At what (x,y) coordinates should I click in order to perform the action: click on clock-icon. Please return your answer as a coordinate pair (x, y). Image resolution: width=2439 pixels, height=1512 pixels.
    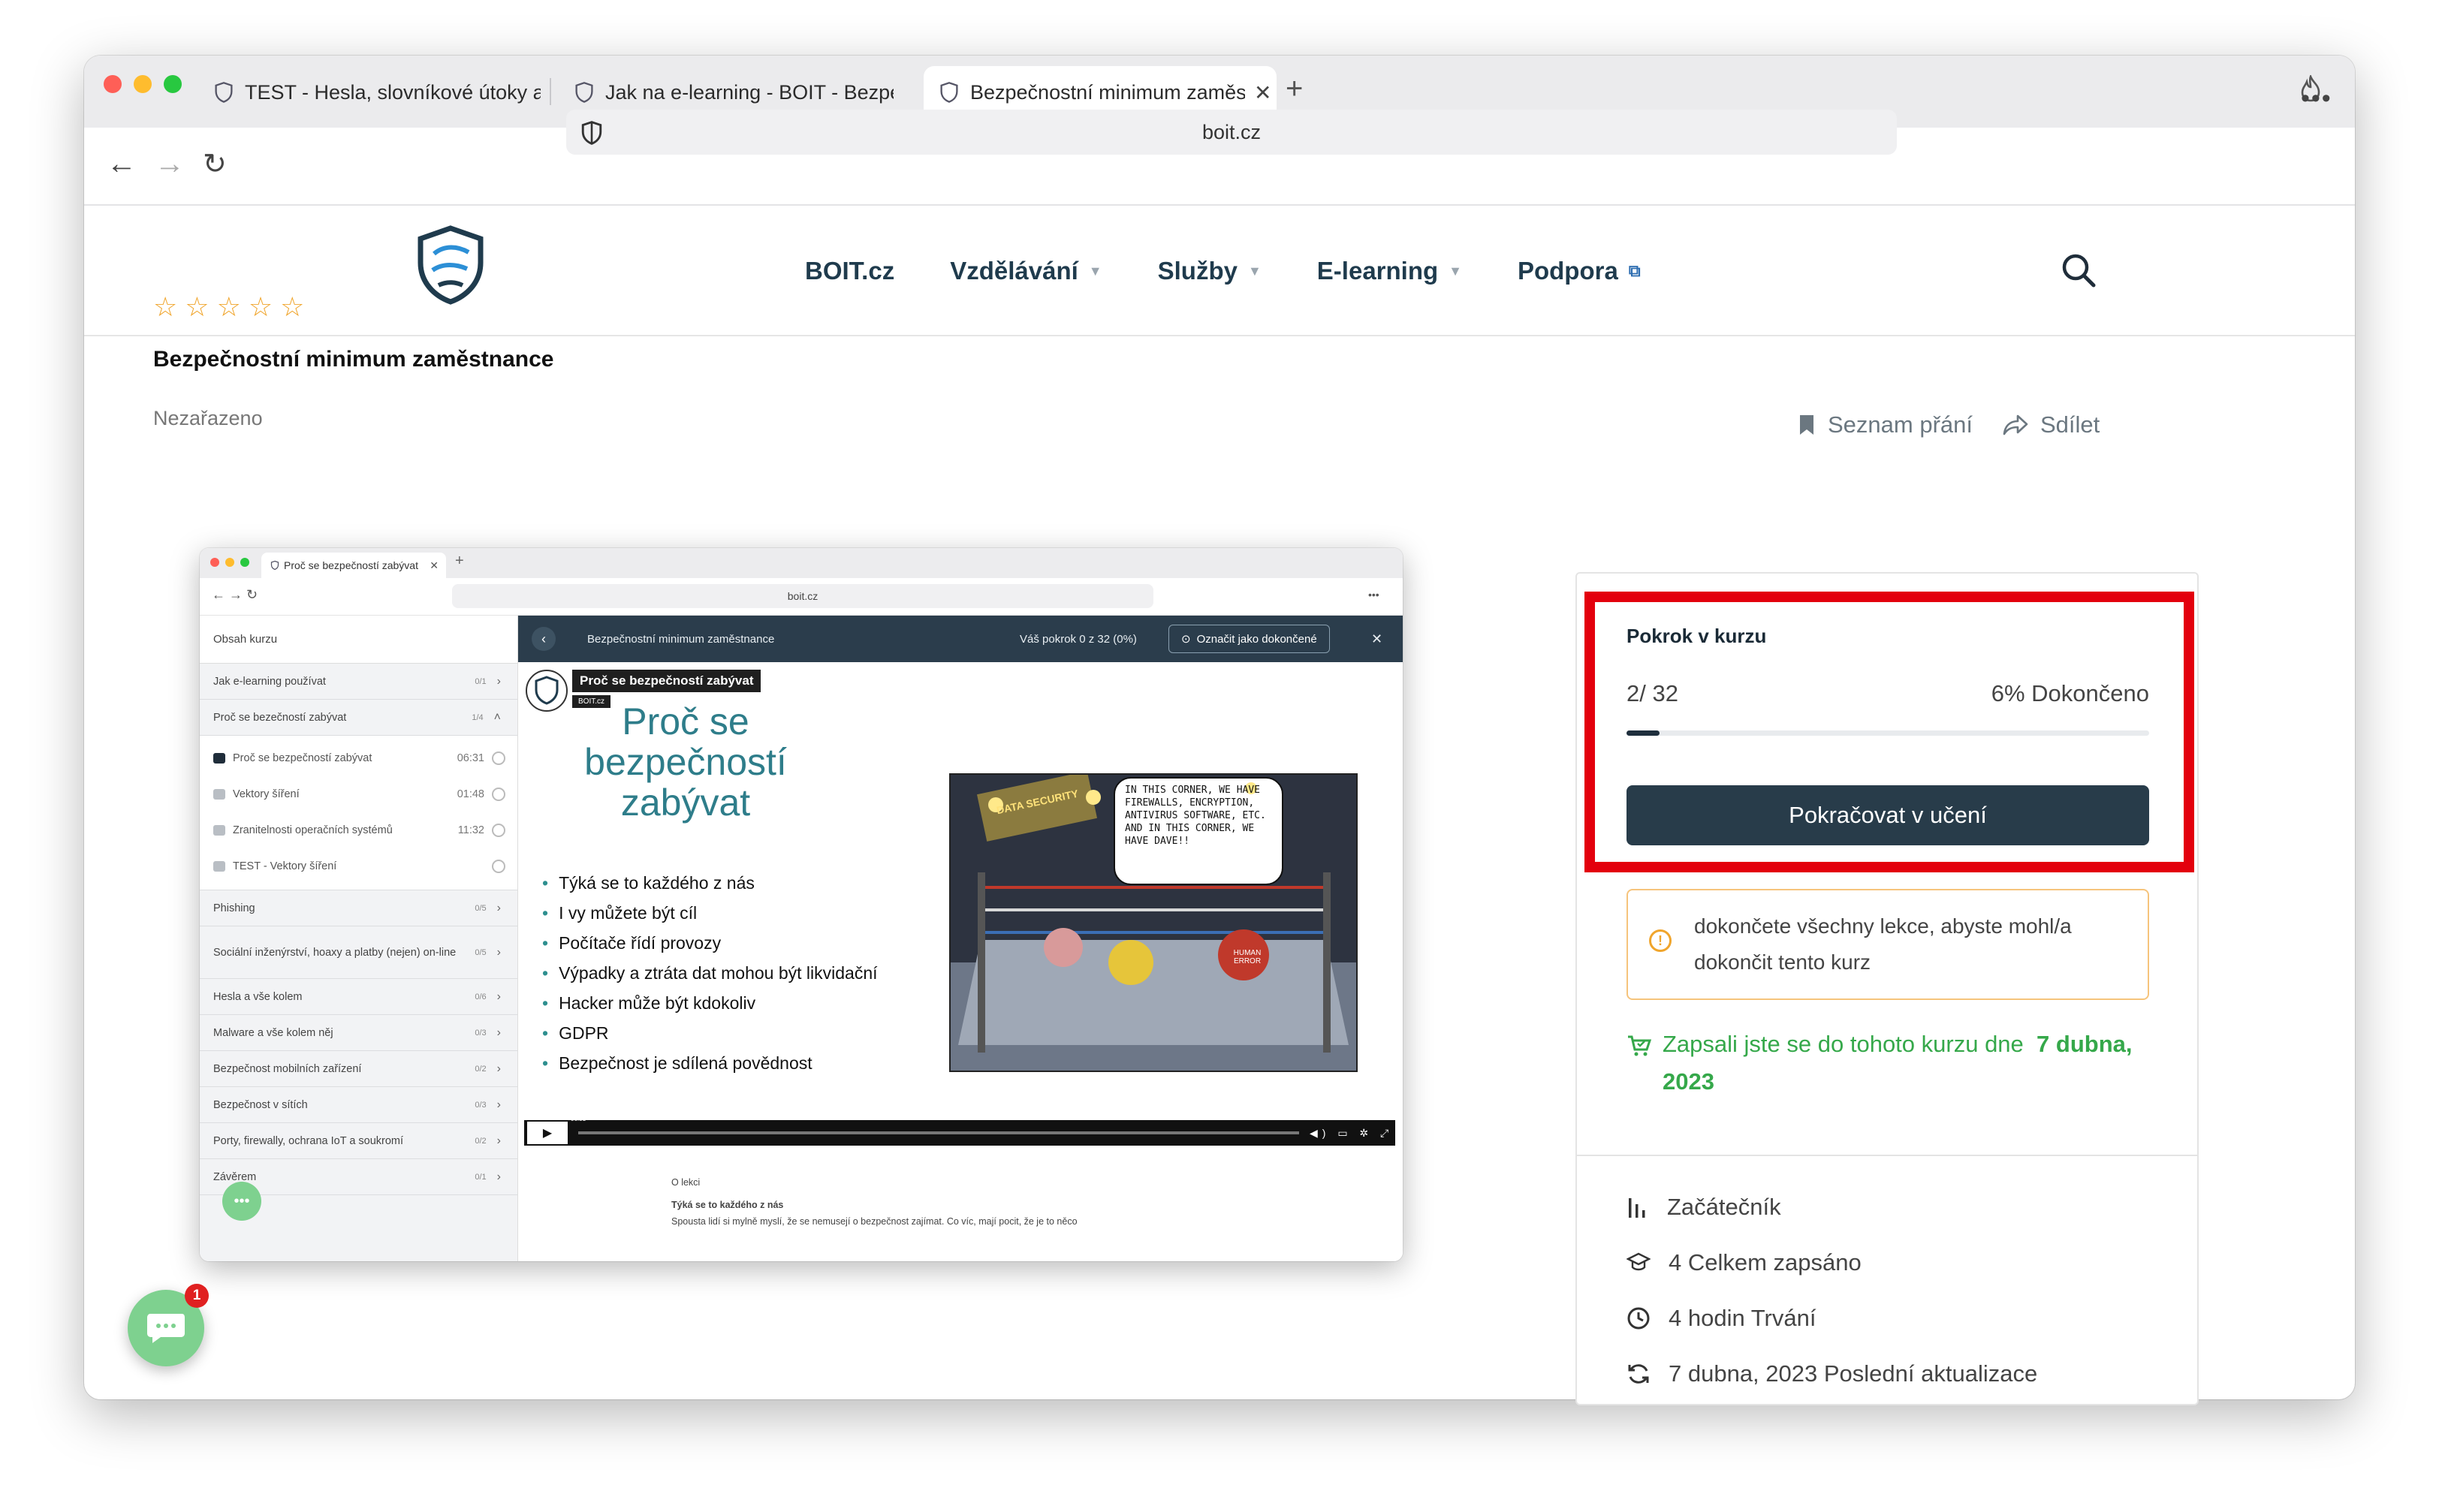
    Looking at the image, I should click on (1638, 1319).